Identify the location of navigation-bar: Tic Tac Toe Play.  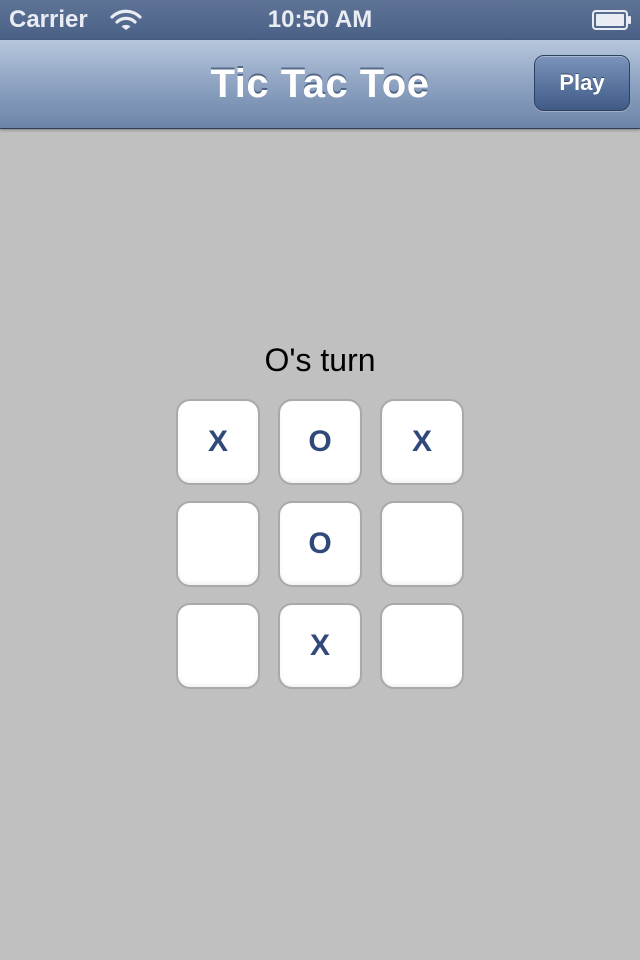
(320, 84).